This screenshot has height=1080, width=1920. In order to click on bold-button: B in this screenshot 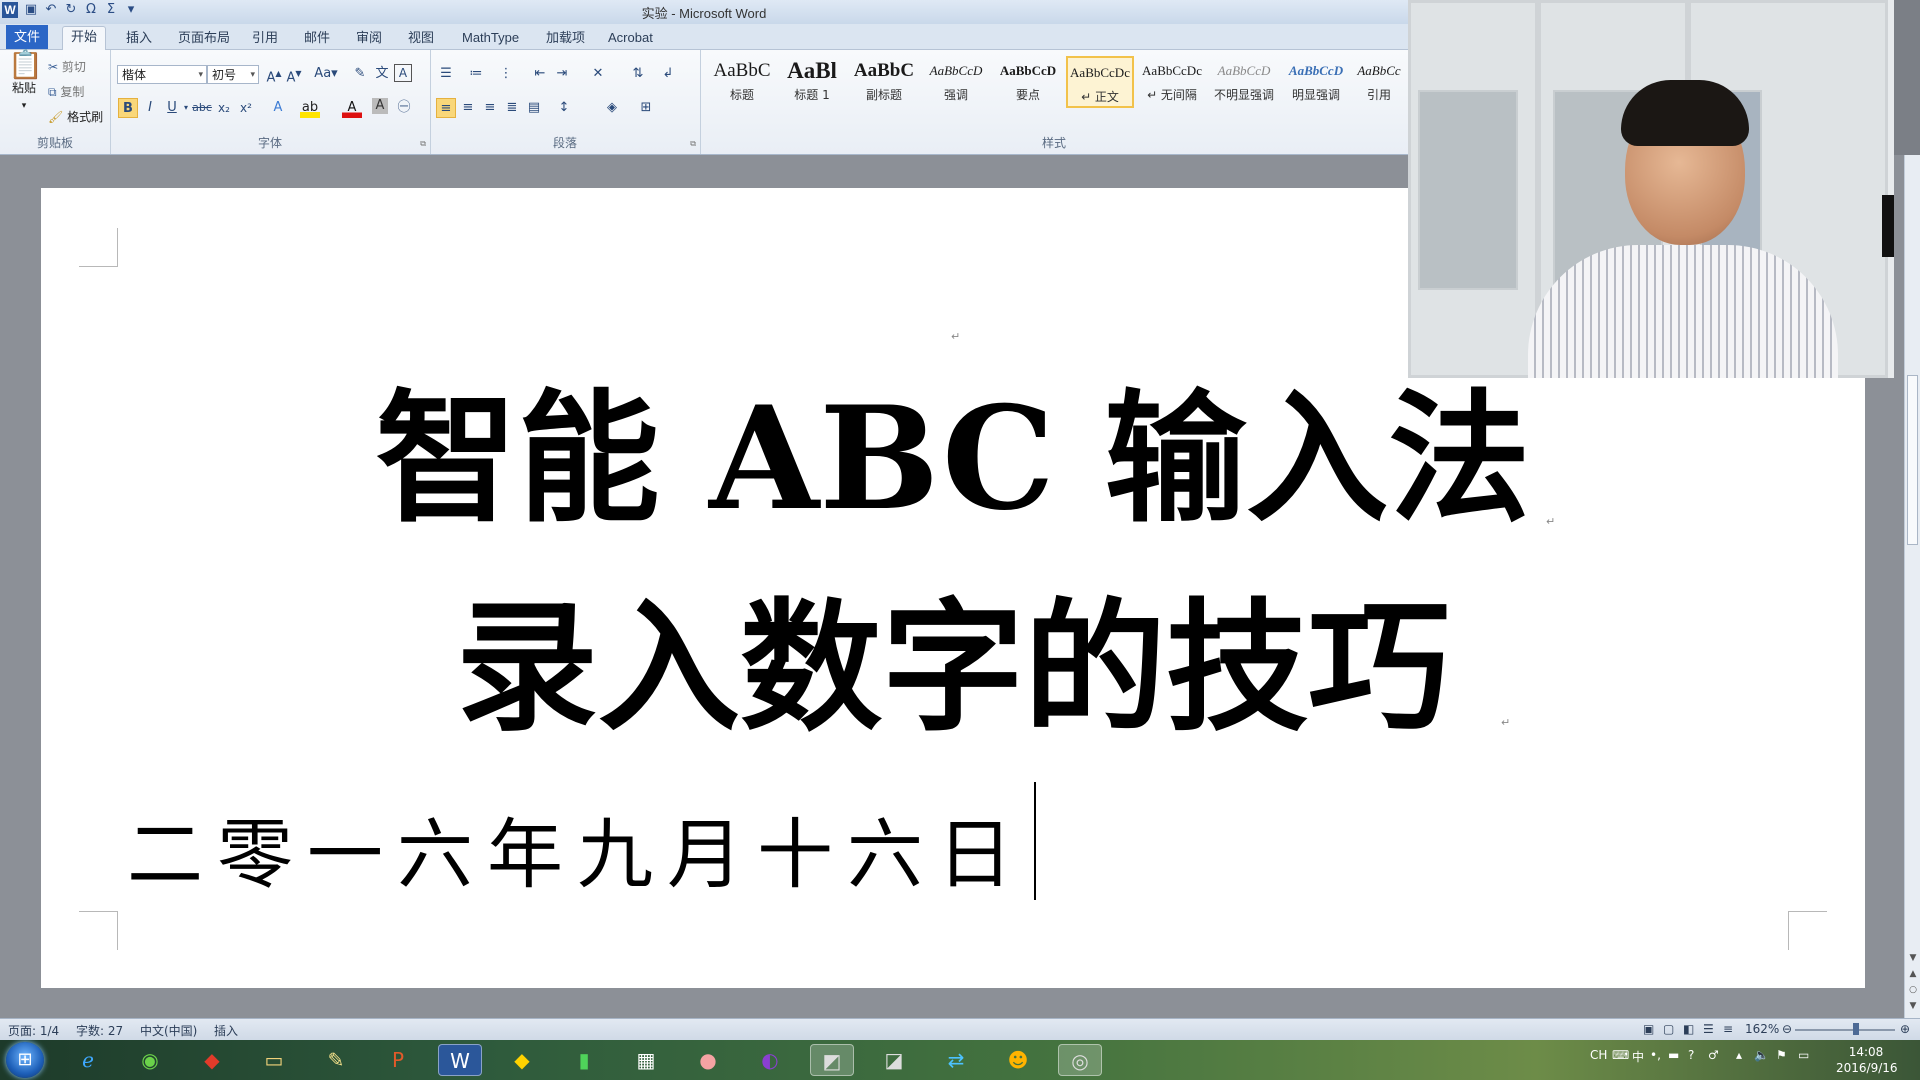, I will do `click(128, 108)`.